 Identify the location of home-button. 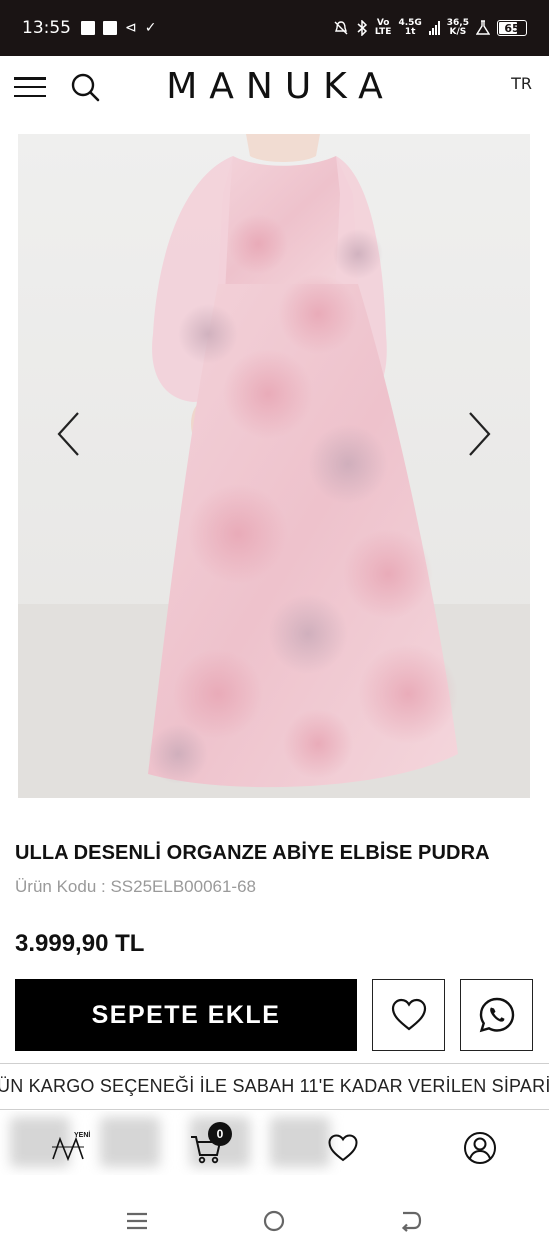
(274, 1221).